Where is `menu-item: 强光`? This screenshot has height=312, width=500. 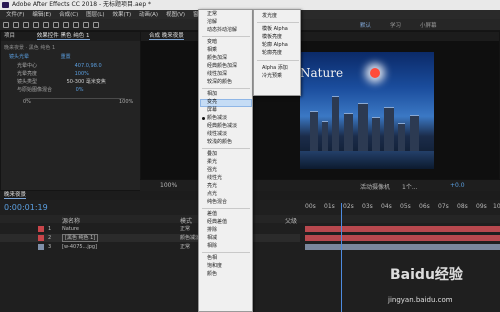
menu-item: 强光 is located at coordinates (212, 170).